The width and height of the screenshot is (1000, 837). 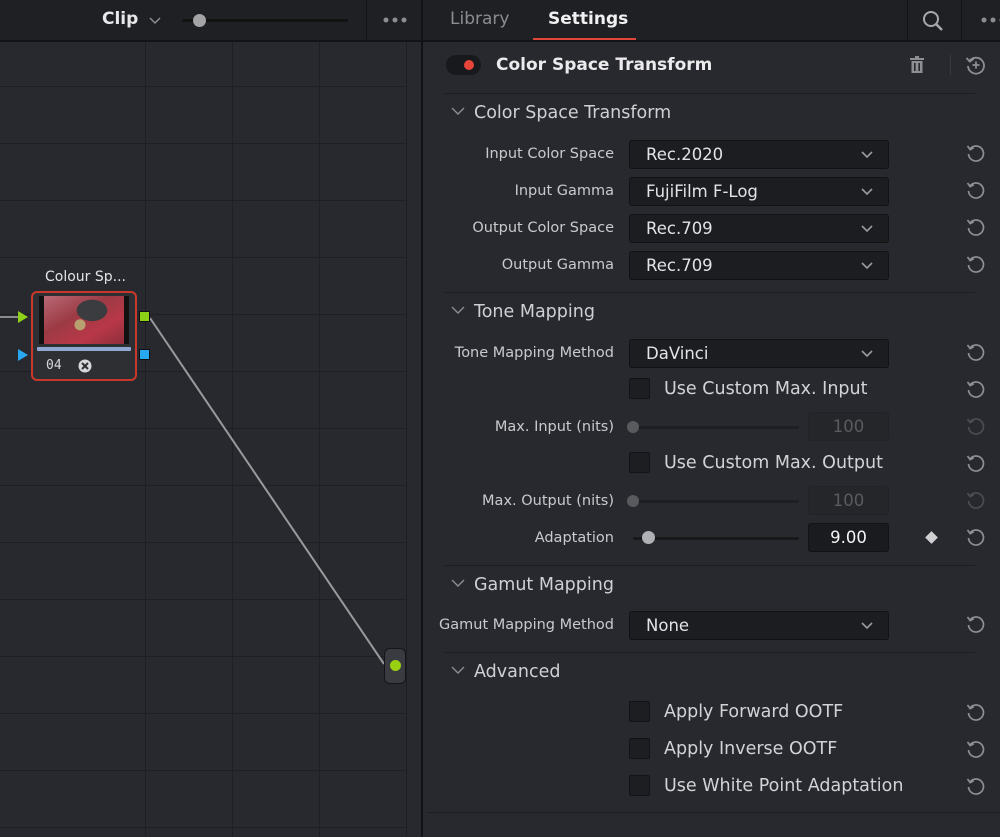 What do you see at coordinates (523, 312) in the screenshot?
I see `section-tone-mapping-header: Tone Mapping` at bounding box center [523, 312].